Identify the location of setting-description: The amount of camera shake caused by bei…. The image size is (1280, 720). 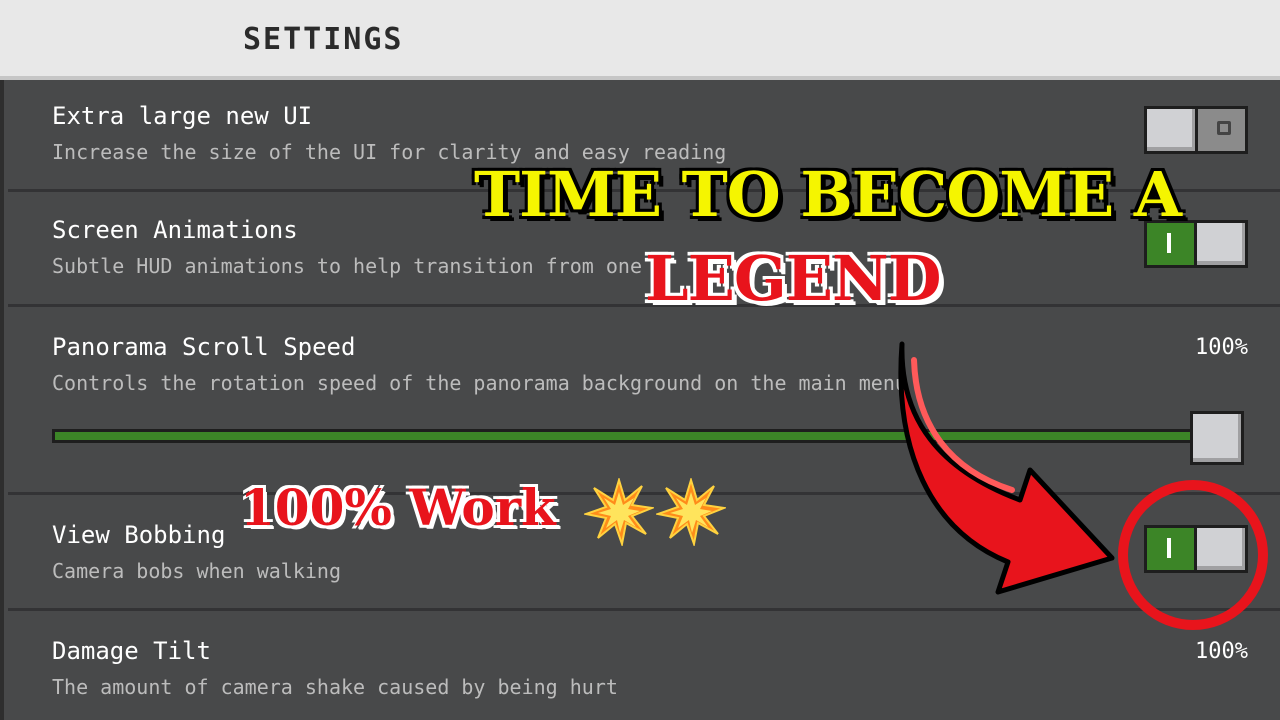
(335, 687).